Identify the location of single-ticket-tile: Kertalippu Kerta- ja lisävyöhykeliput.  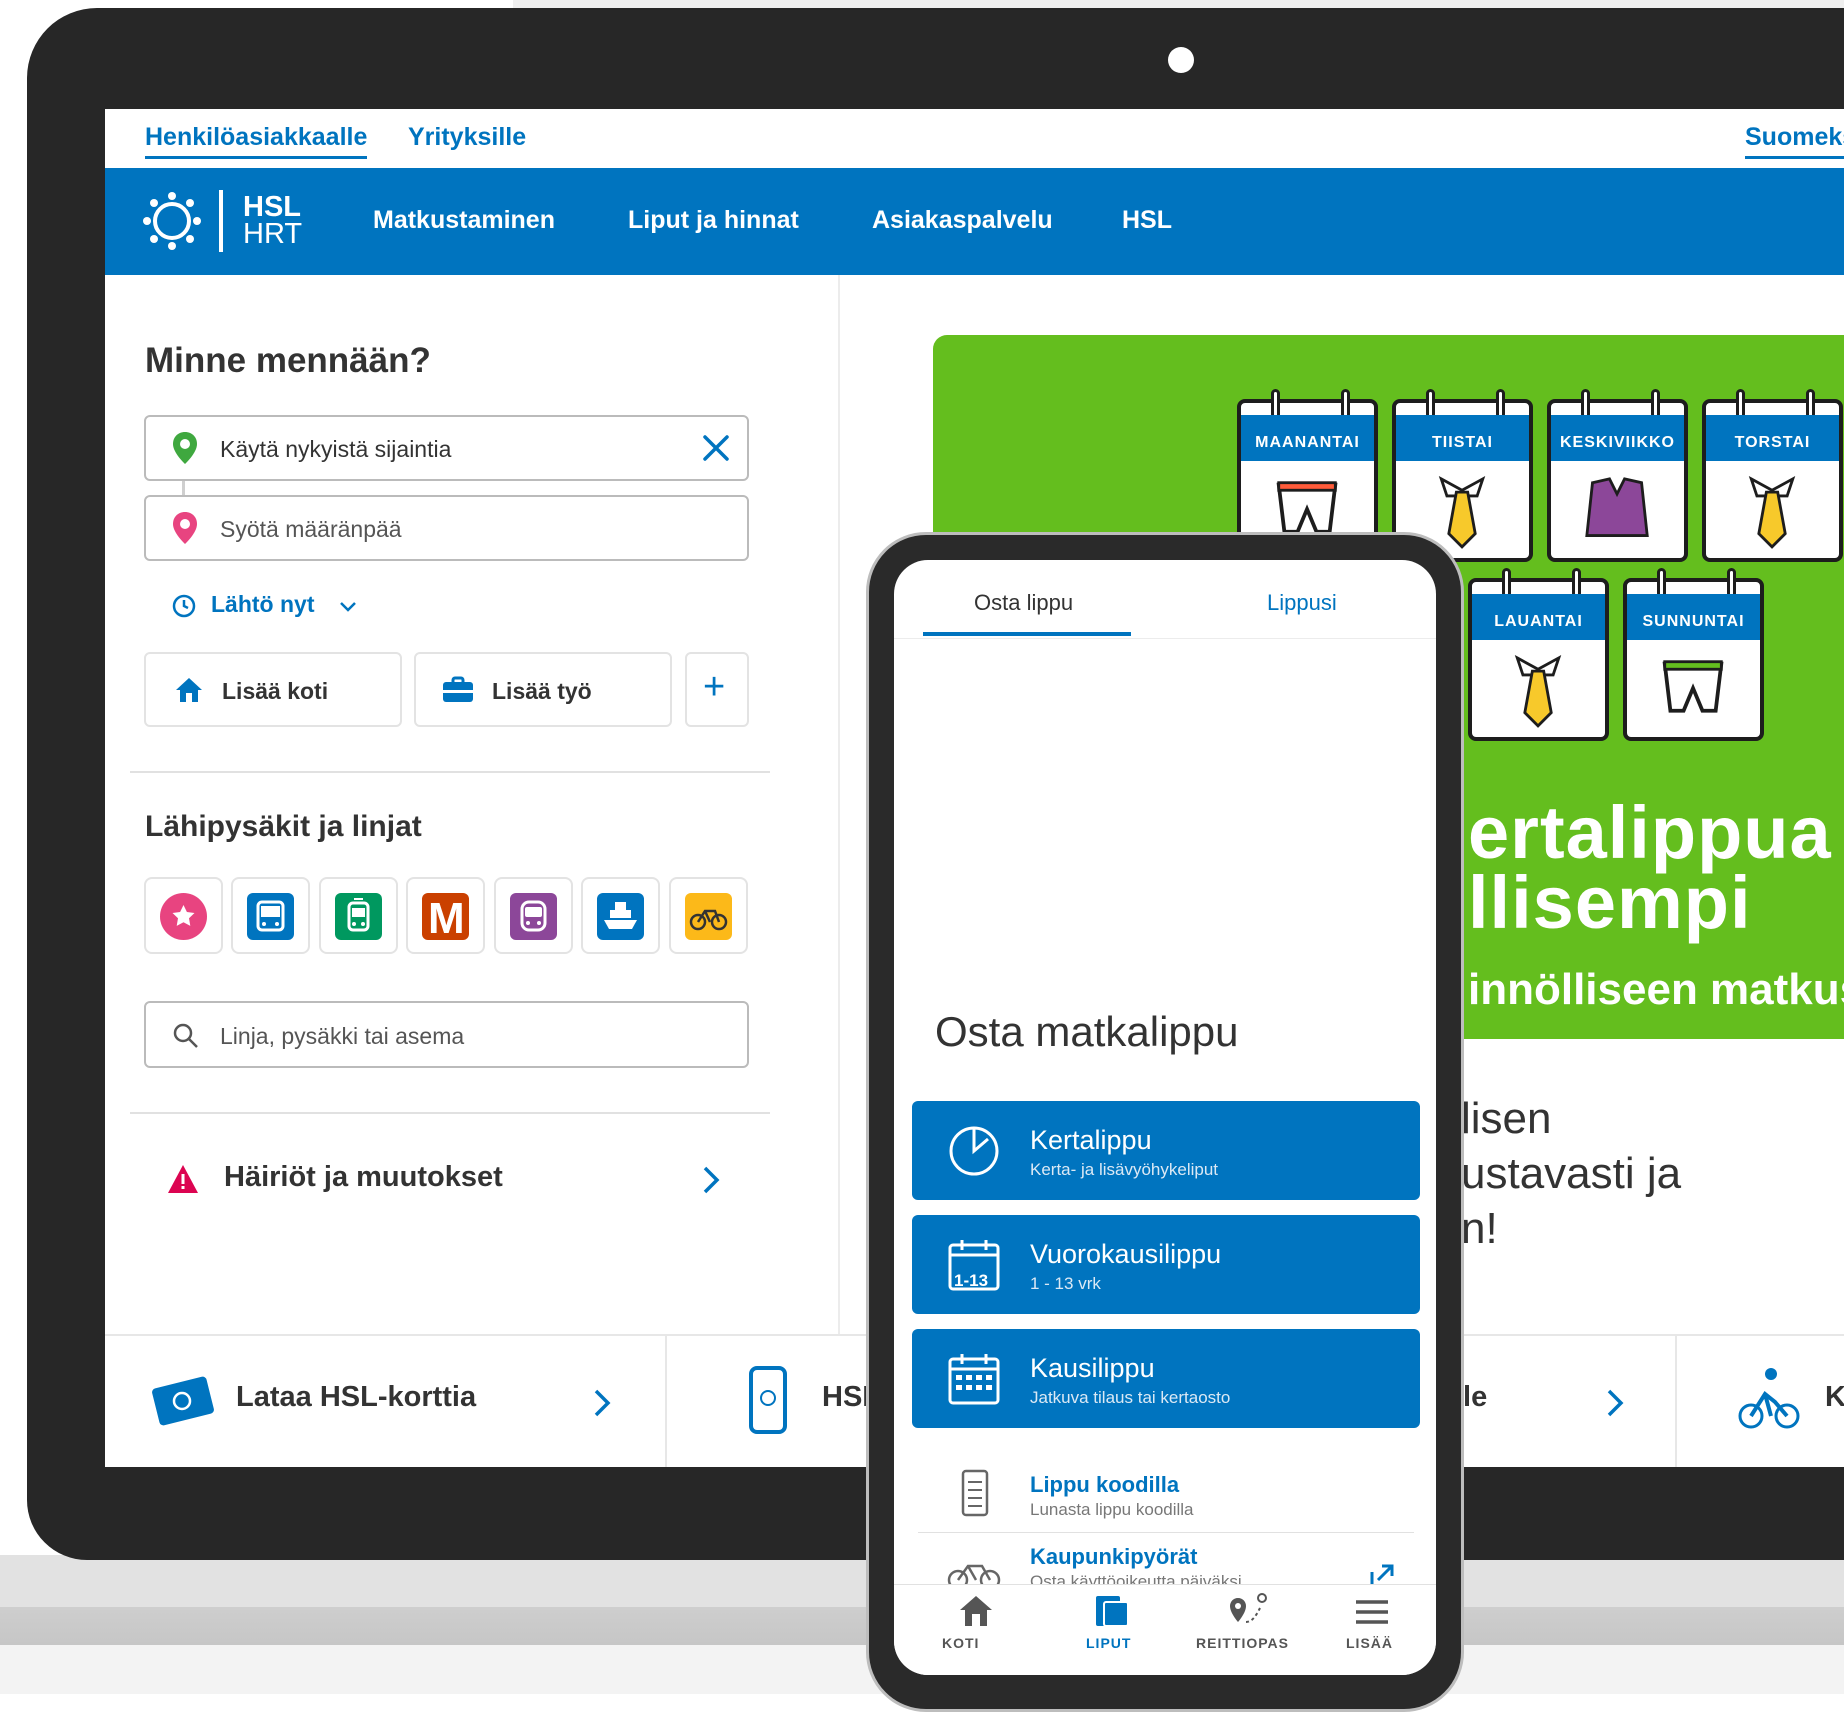
(1166, 1150).